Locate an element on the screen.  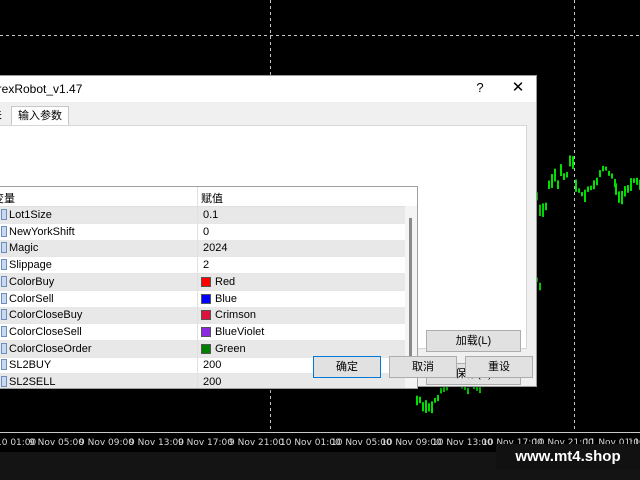
time-axis-label: 9 Nov 05:00 is located at coordinates (56, 443).